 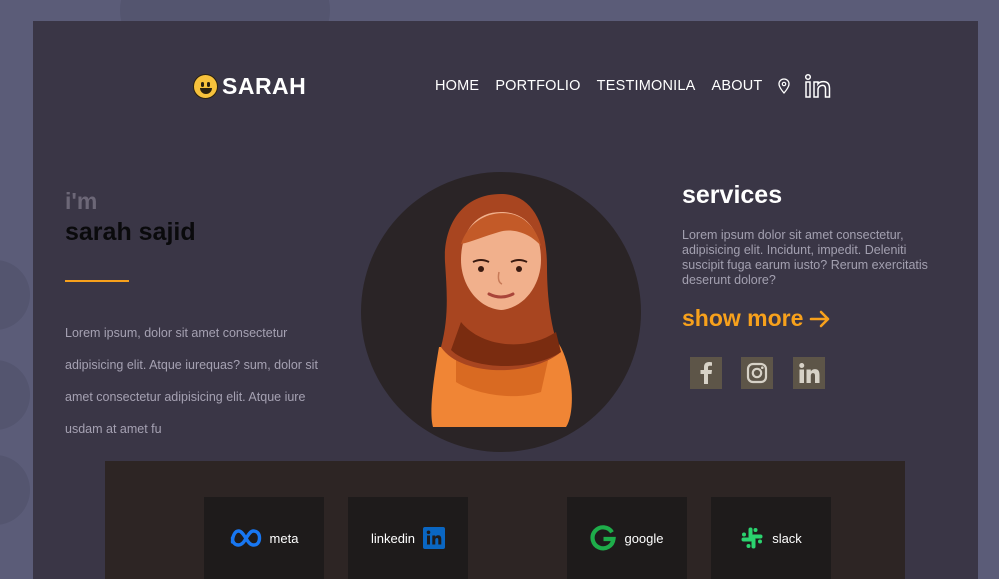 I want to click on smiley-icon, so click(x=205, y=86).